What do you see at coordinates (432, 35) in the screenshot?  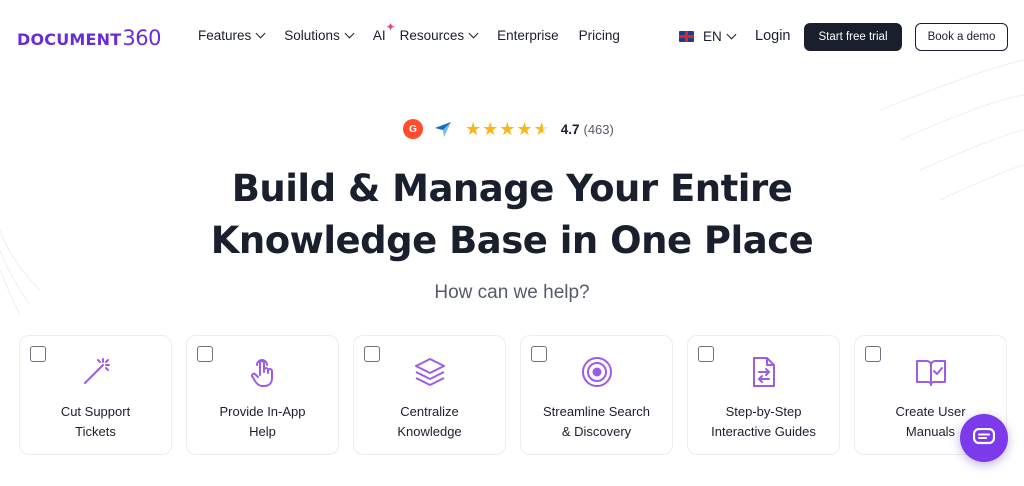 I see `nav-label-resources: Resources` at bounding box center [432, 35].